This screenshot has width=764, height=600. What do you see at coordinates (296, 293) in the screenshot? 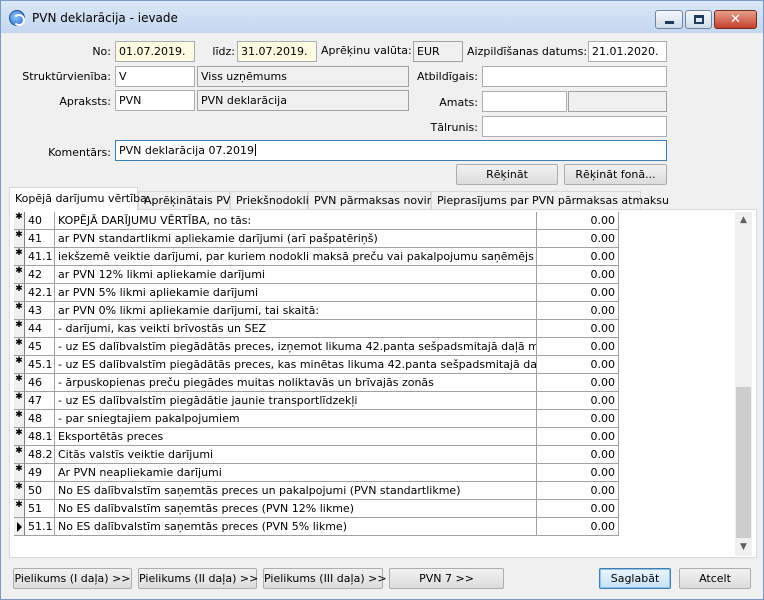
I see `row-description-cell: ar PVN 5% likmi apliekamie darījumi` at bounding box center [296, 293].